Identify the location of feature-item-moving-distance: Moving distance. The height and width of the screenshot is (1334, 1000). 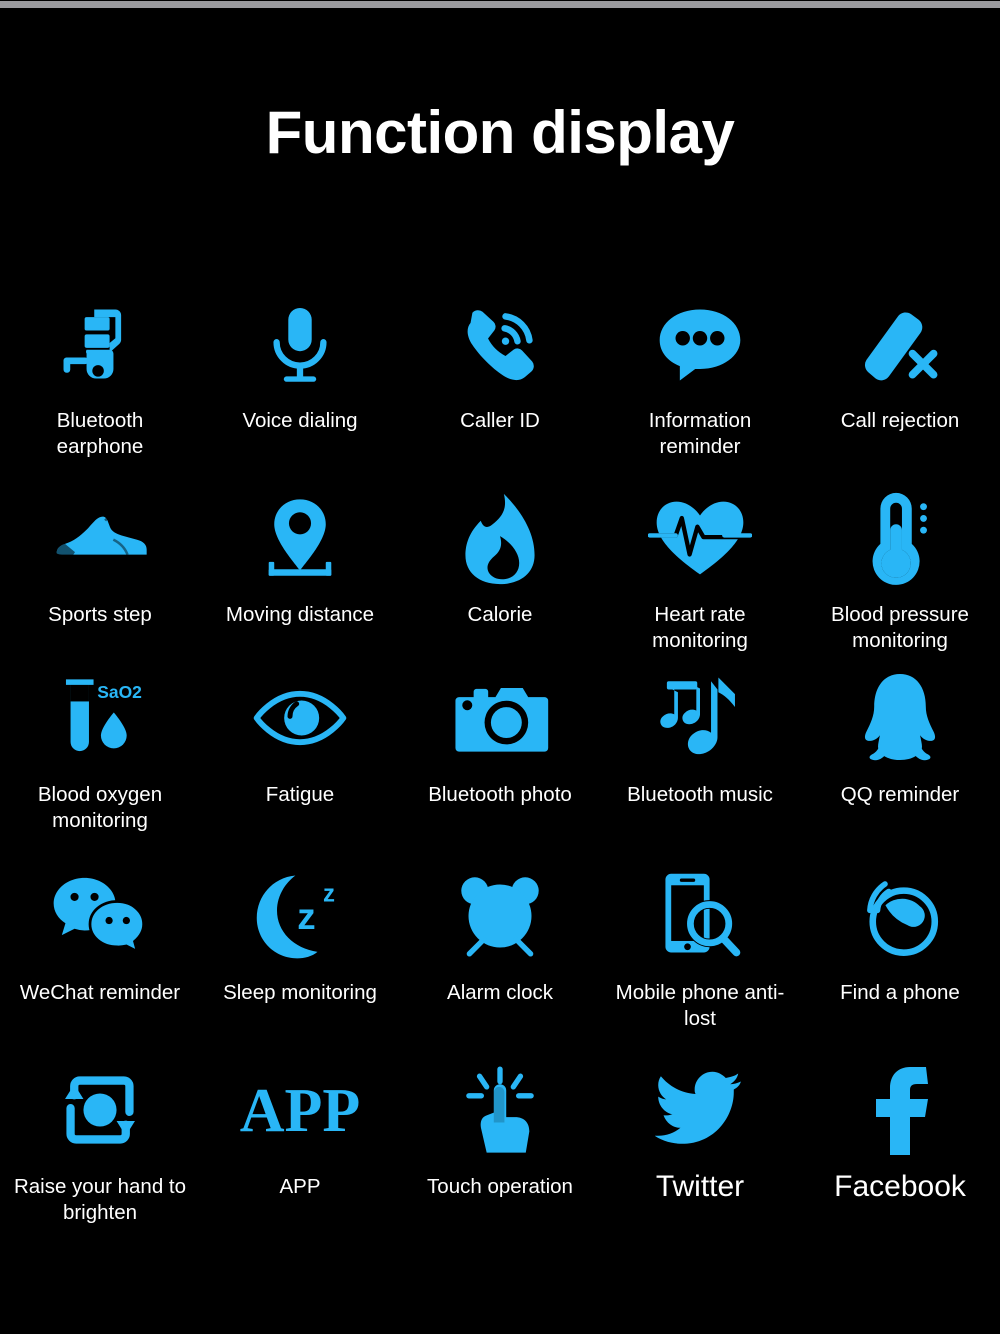
(300, 556).